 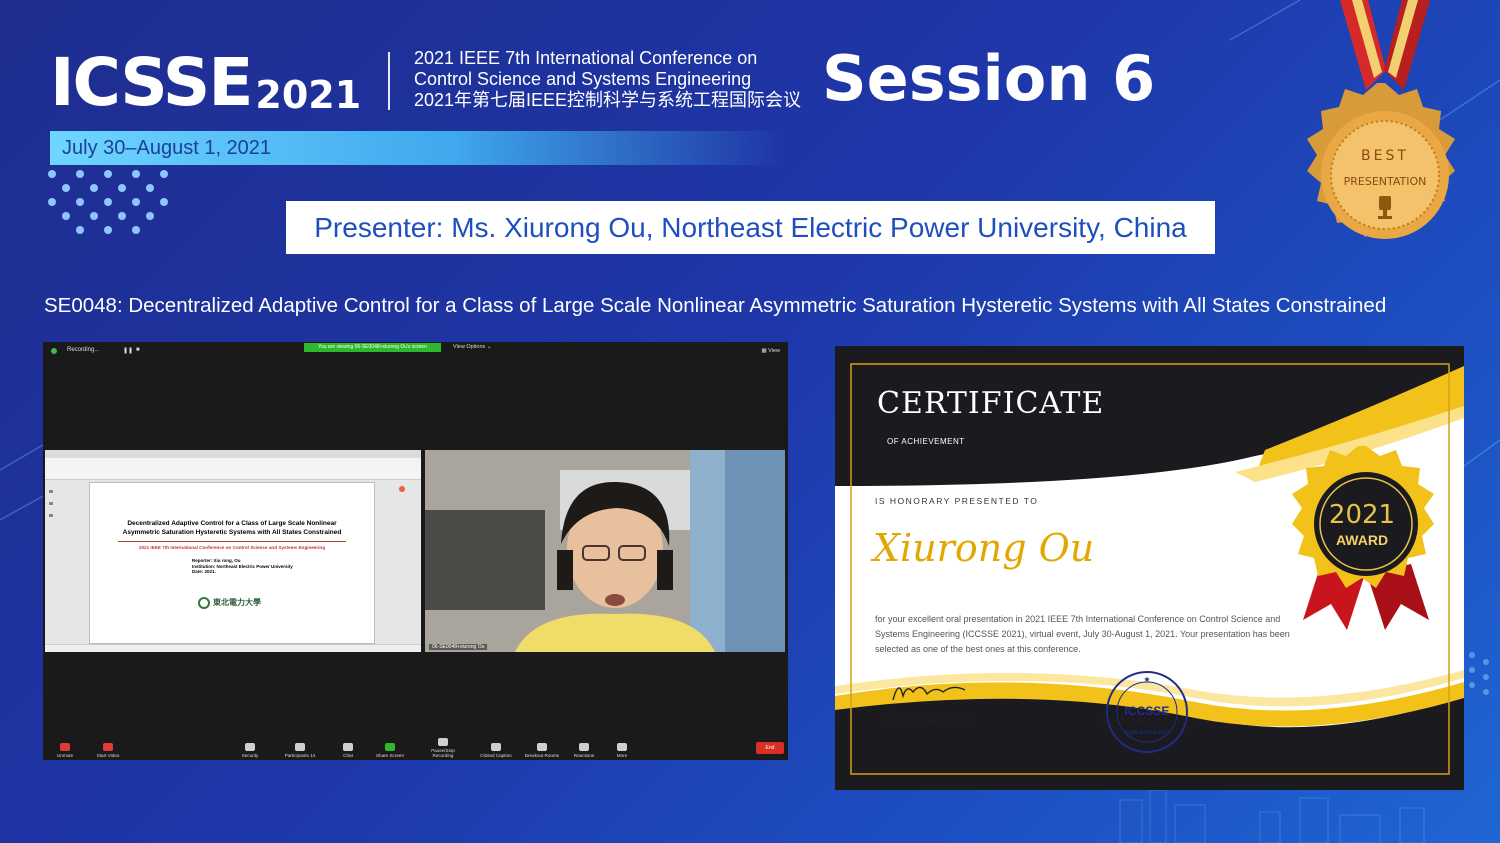 What do you see at coordinates (1385, 181) in the screenshot?
I see `medal-line2: PRESENTATION` at bounding box center [1385, 181].